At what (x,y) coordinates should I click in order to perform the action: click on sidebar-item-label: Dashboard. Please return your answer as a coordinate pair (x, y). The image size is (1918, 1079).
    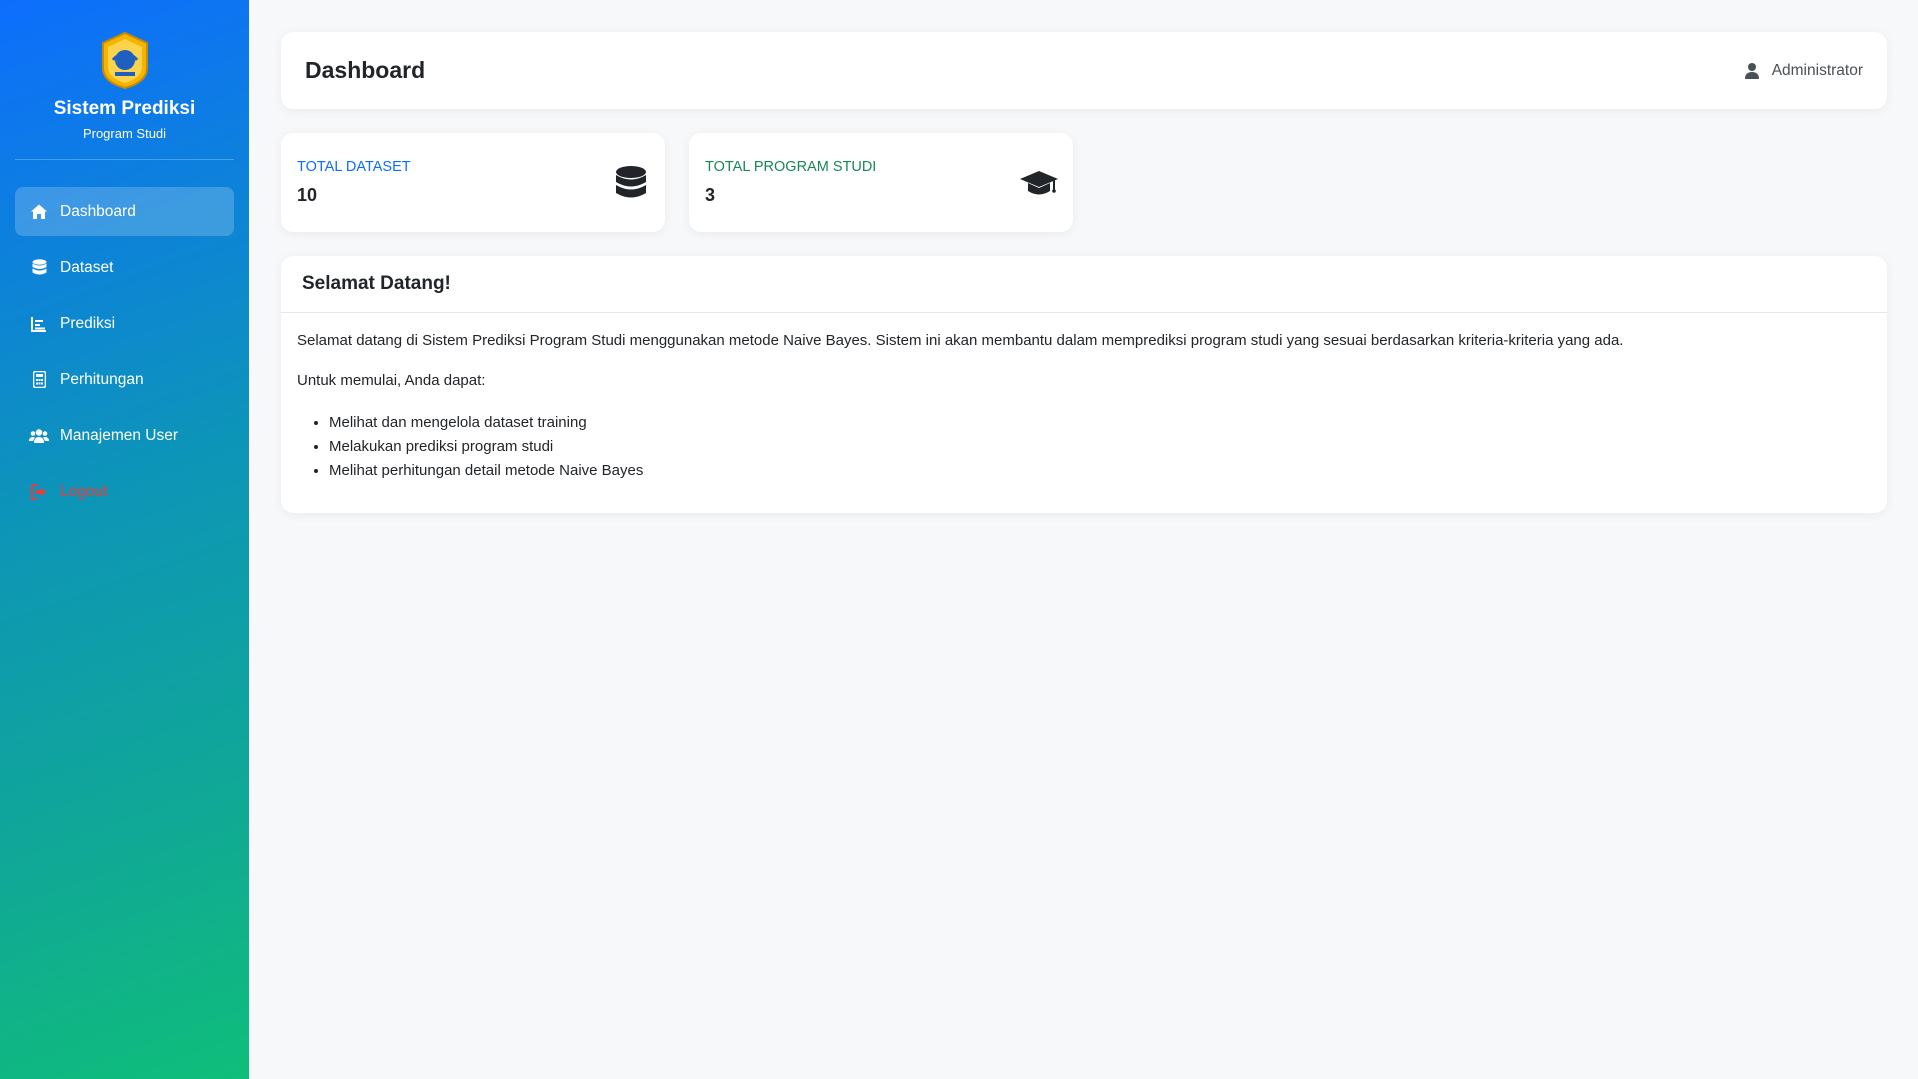
    Looking at the image, I should click on (98, 211).